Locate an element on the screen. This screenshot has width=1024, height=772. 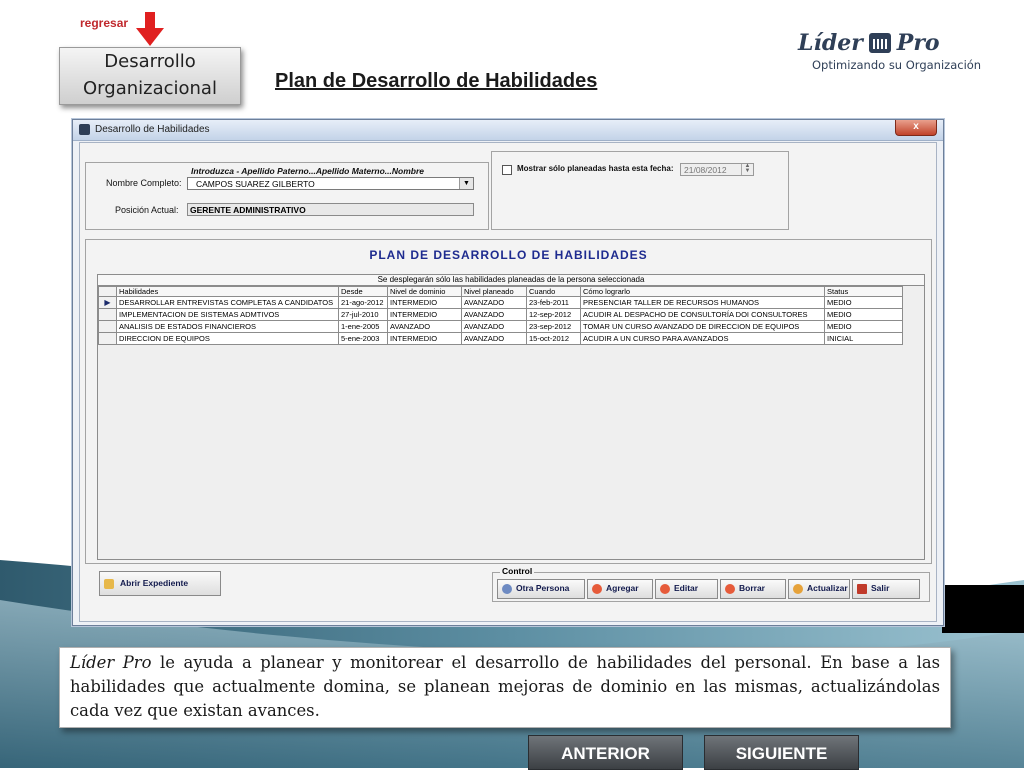
prev-button: ANTERIOR is located at coordinates (605, 752).